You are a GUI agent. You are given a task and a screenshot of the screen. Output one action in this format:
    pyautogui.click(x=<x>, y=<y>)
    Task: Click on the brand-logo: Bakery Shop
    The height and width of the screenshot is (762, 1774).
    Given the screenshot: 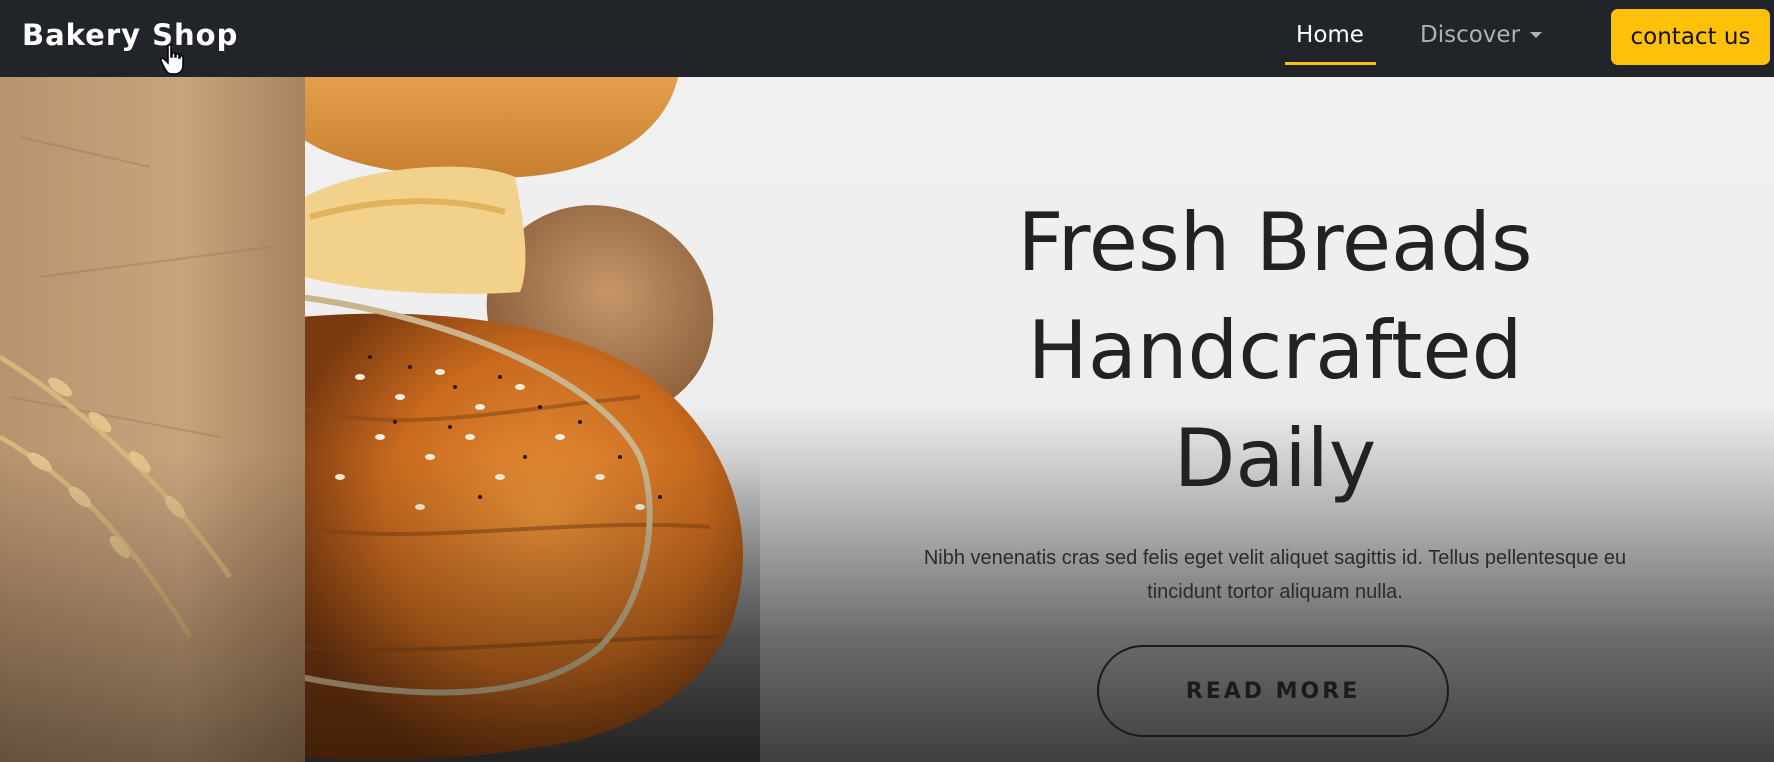 What is the action you would take?
    pyautogui.click(x=130, y=35)
    